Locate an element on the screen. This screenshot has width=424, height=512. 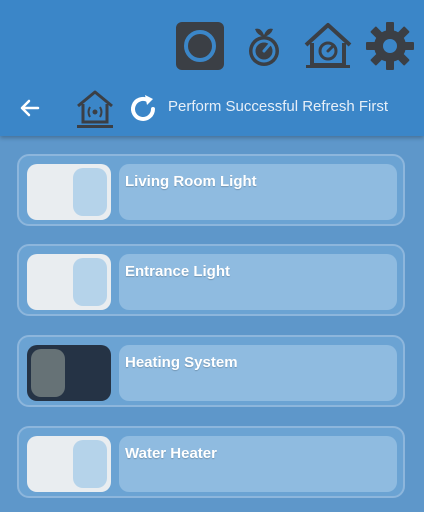
status-message: Perform Successful Refresh First is located at coordinates (278, 106).